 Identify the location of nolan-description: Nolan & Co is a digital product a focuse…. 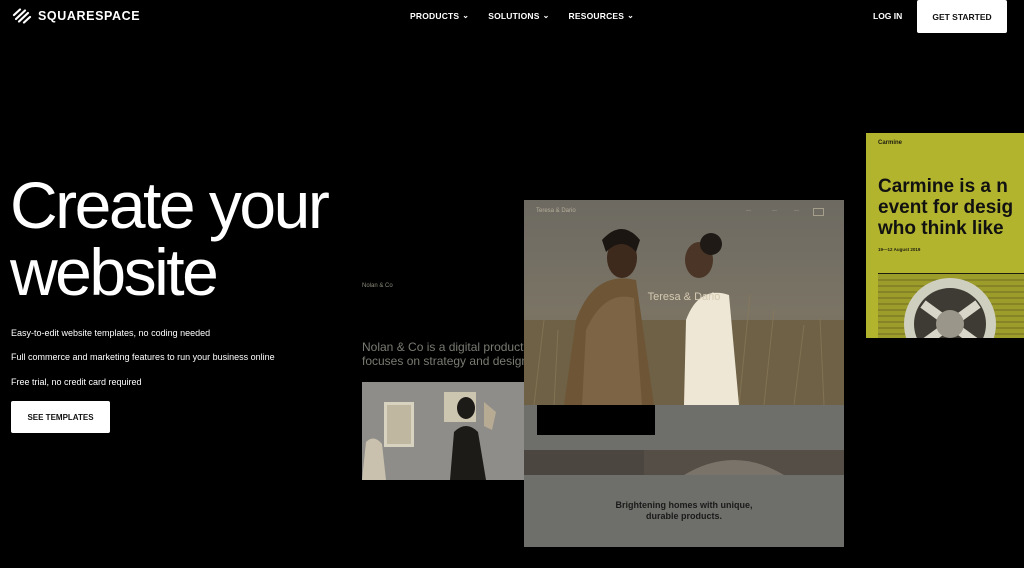
(444, 354).